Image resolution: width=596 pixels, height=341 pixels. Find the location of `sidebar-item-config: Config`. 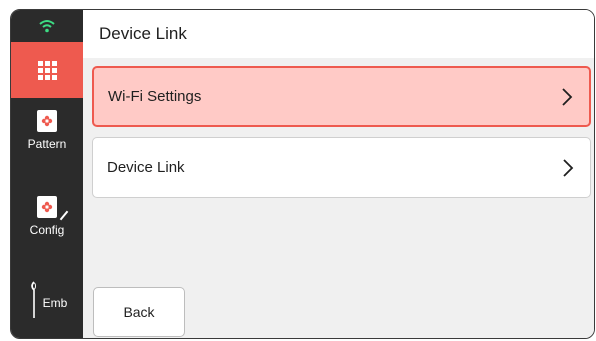

sidebar-item-config: Config is located at coordinates (47, 216).